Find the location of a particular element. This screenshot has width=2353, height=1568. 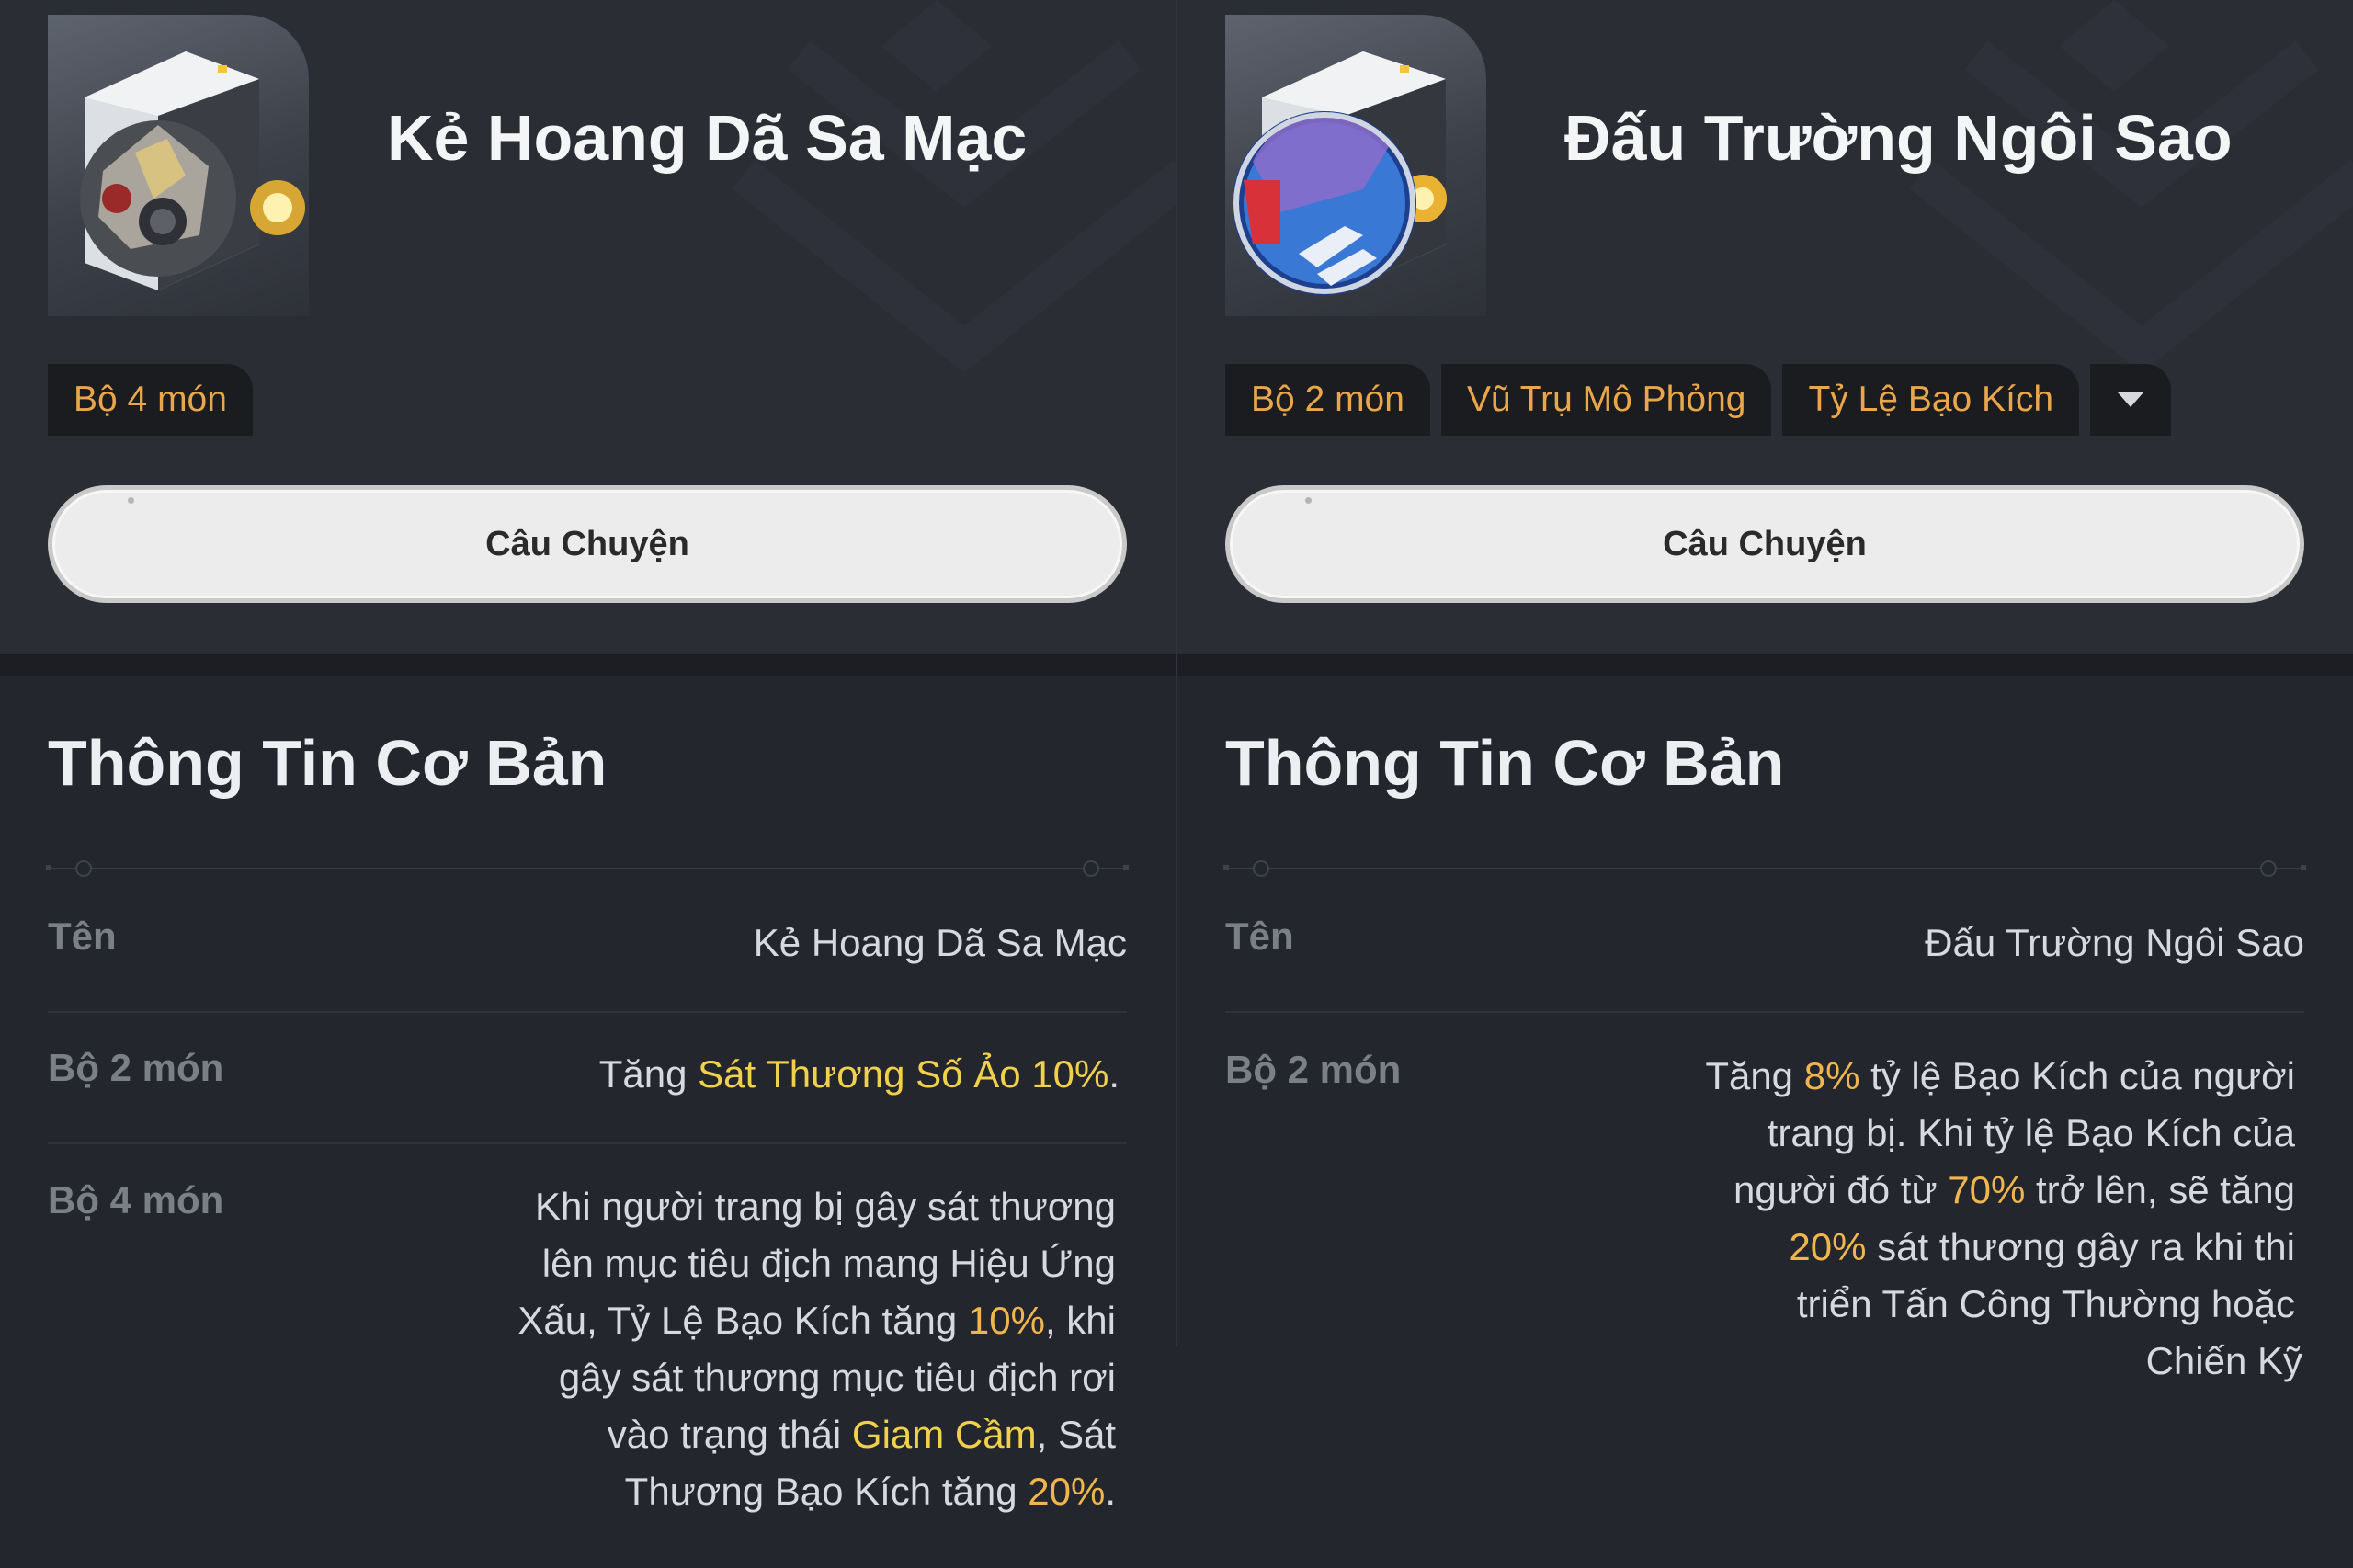

text-segment: Thương Bạo Kích tăng is located at coordinates (826, 1491).